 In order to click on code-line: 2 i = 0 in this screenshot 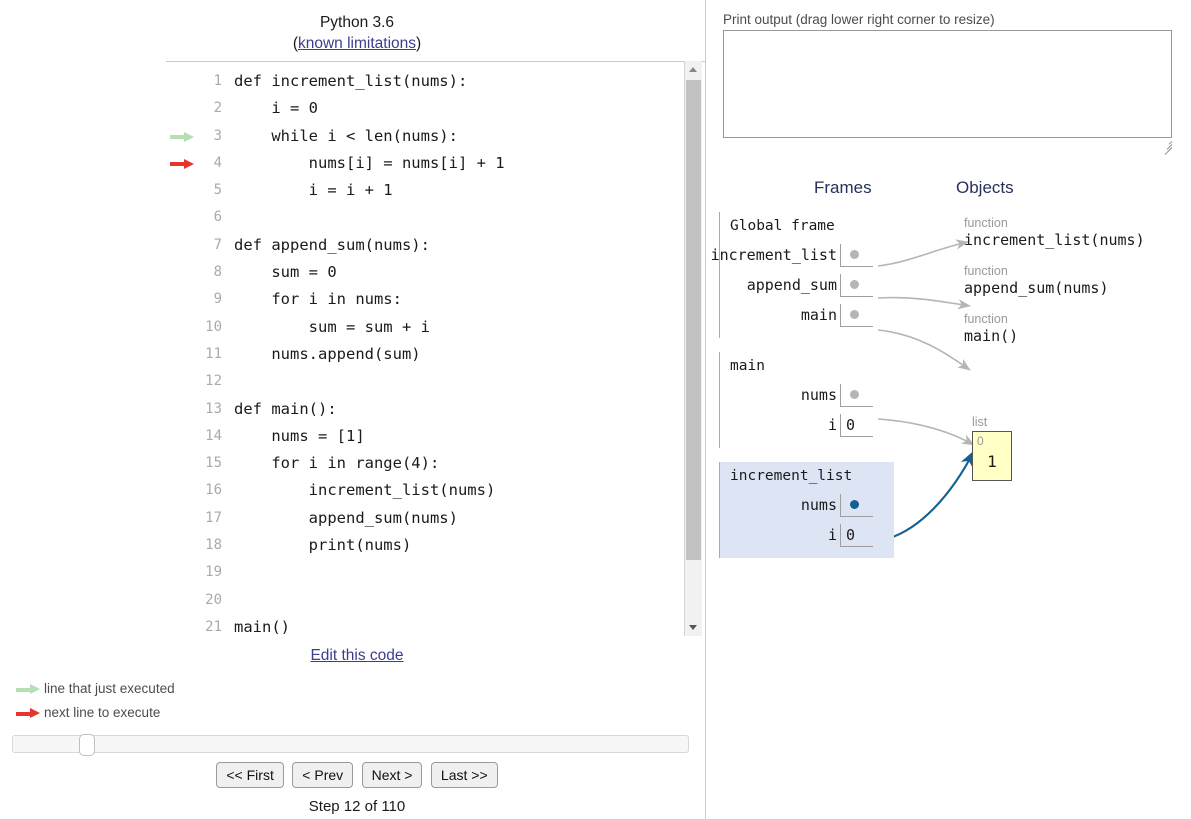, I will do `click(427, 108)`.